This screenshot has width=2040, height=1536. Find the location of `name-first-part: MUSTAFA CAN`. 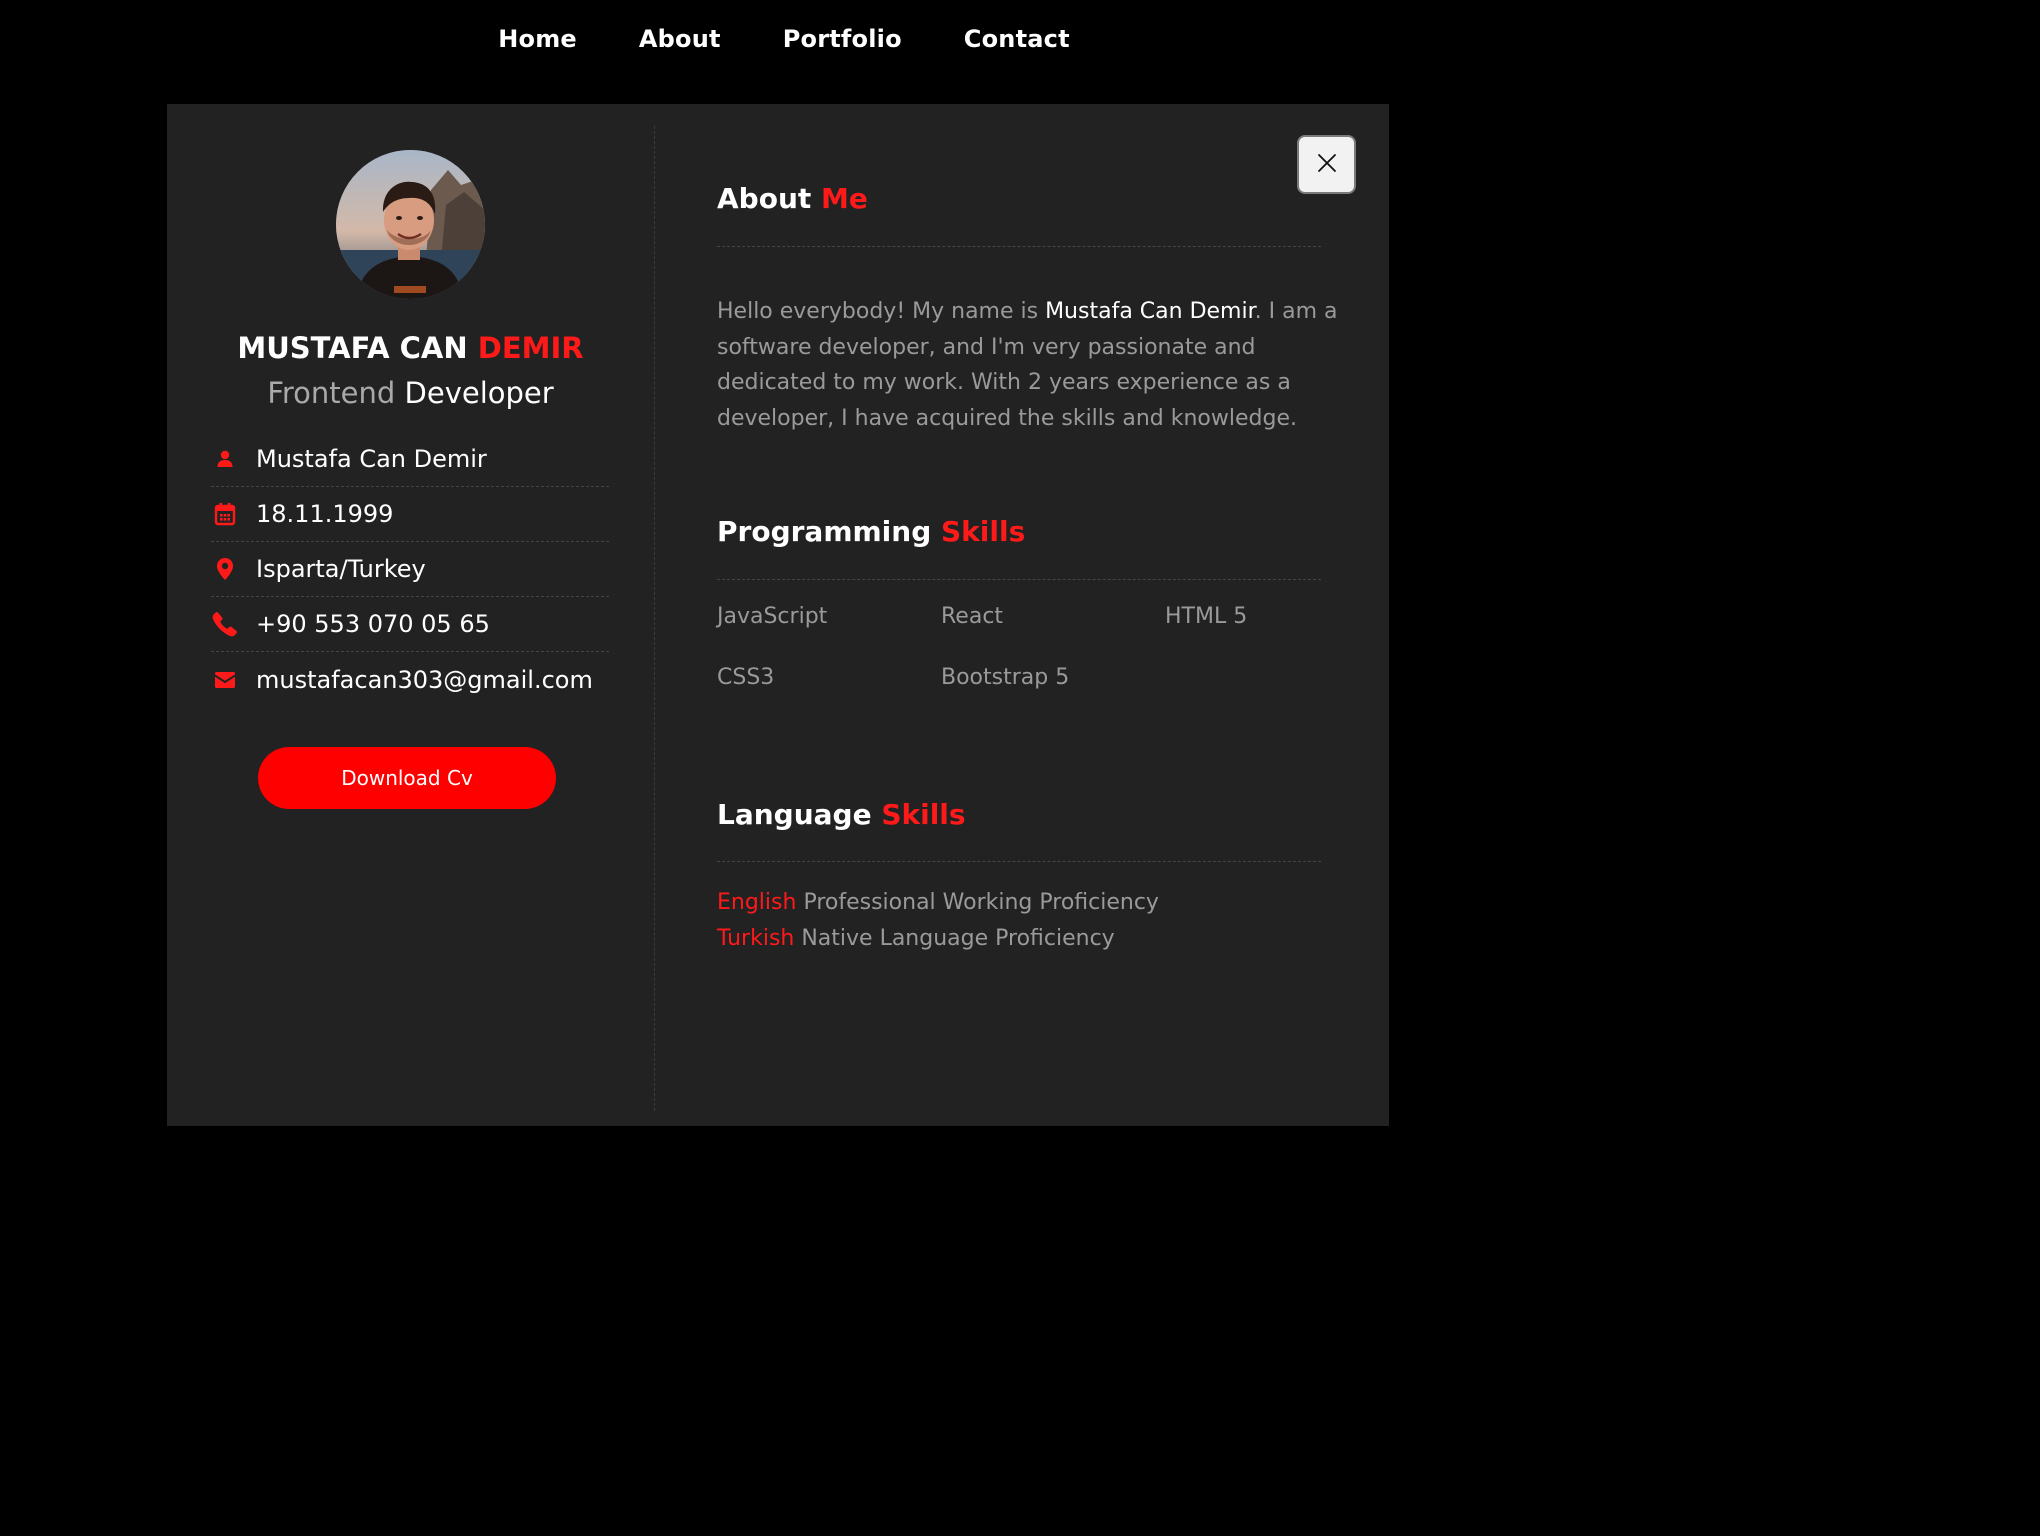

name-first-part: MUSTAFA CAN is located at coordinates (352, 348).